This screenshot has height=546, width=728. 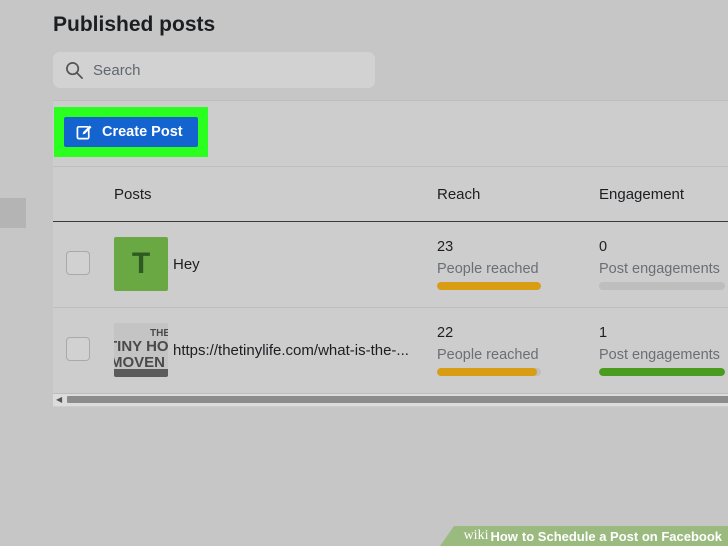 I want to click on scroll-left-icon: ◀, so click(x=59, y=399).